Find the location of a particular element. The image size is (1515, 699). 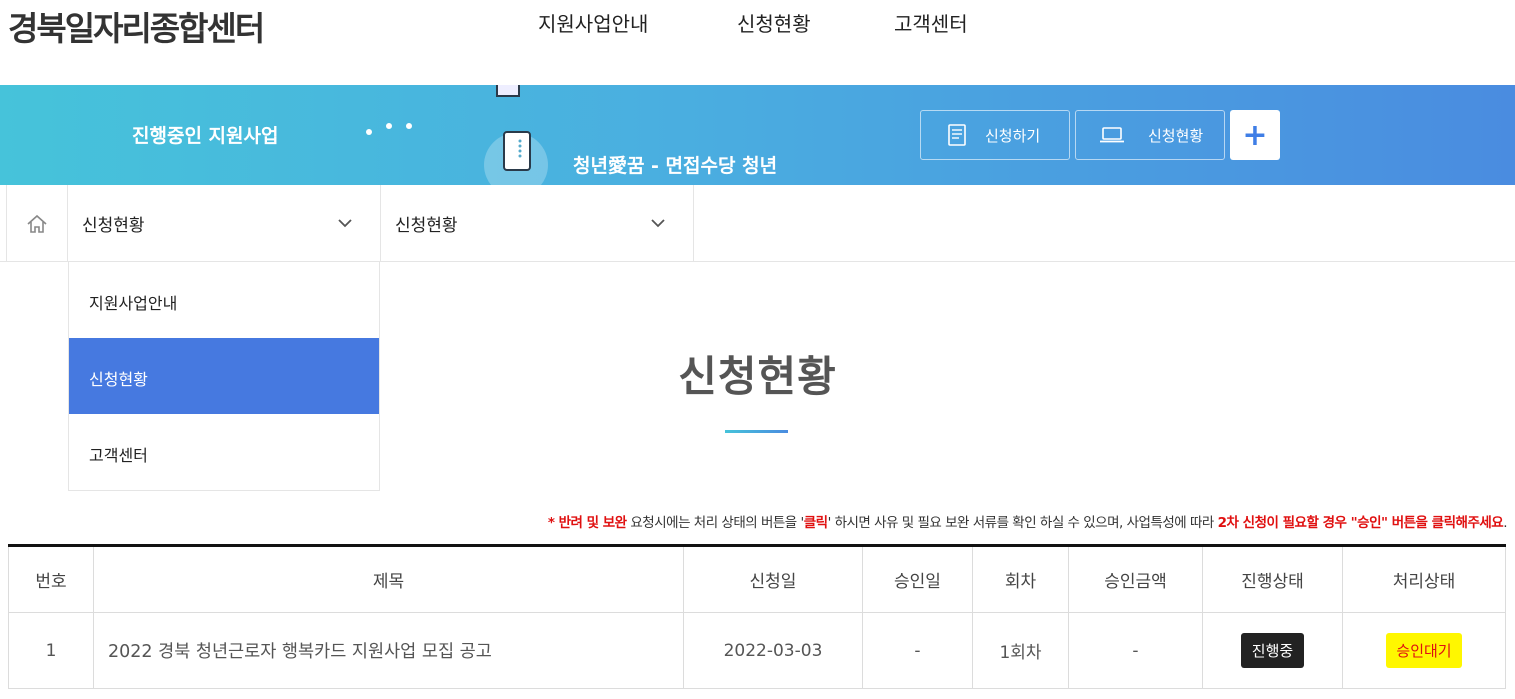

depth2-value: 신청현황 is located at coordinates (426, 226).